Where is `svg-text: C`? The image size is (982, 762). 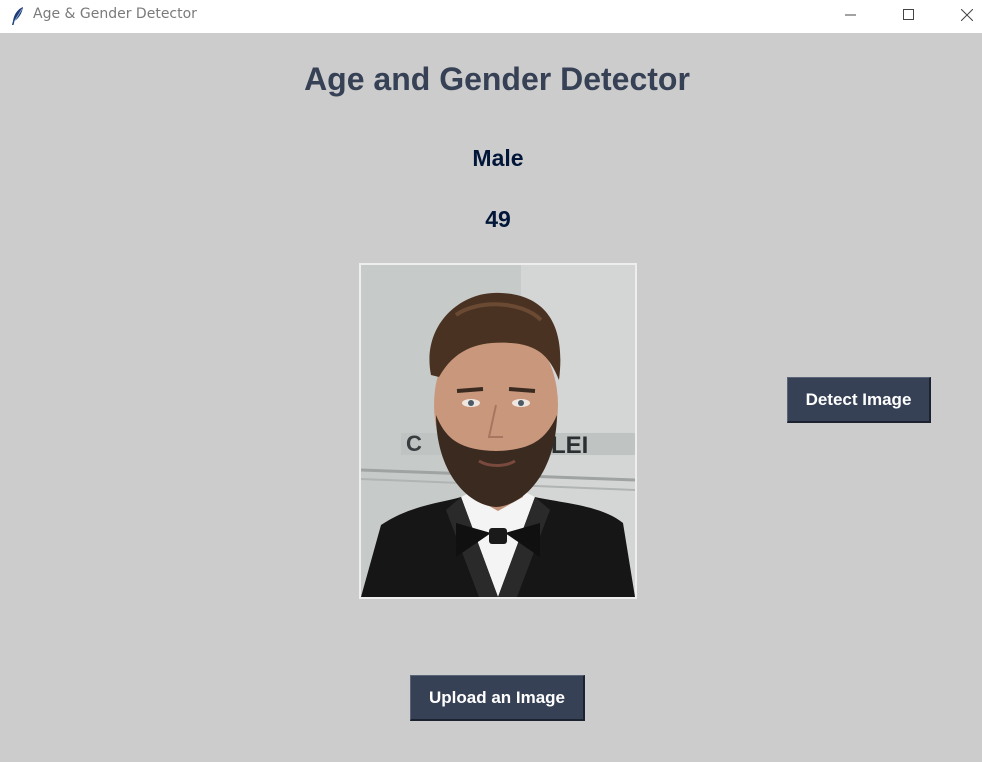
svg-text: C is located at coordinates (414, 443).